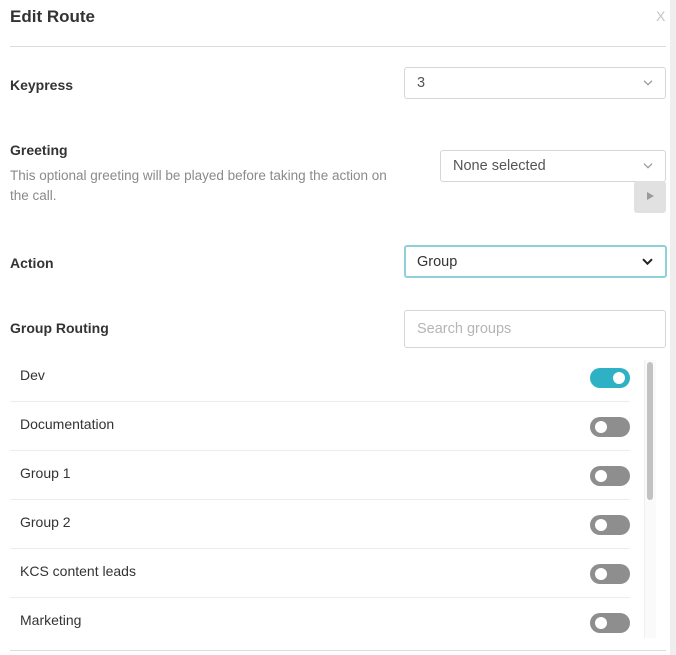 The height and width of the screenshot is (655, 676). What do you see at coordinates (320, 524) in the screenshot?
I see `list-item: Group 2` at bounding box center [320, 524].